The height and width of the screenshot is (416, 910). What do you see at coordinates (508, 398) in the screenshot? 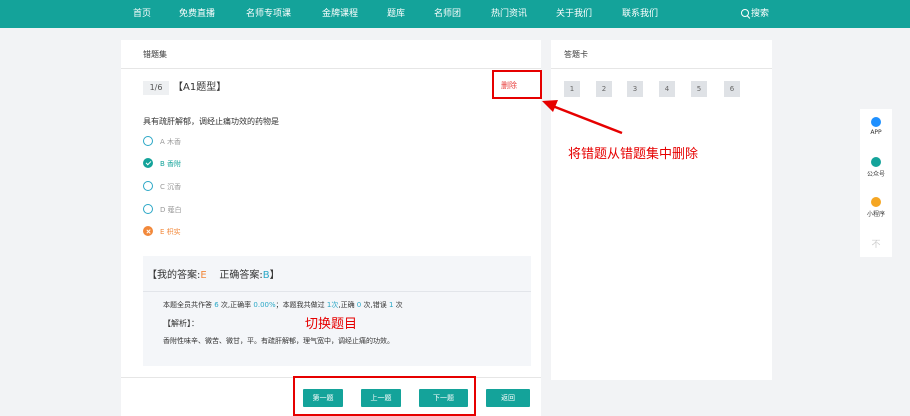
I see `back-button: 返回` at bounding box center [508, 398].